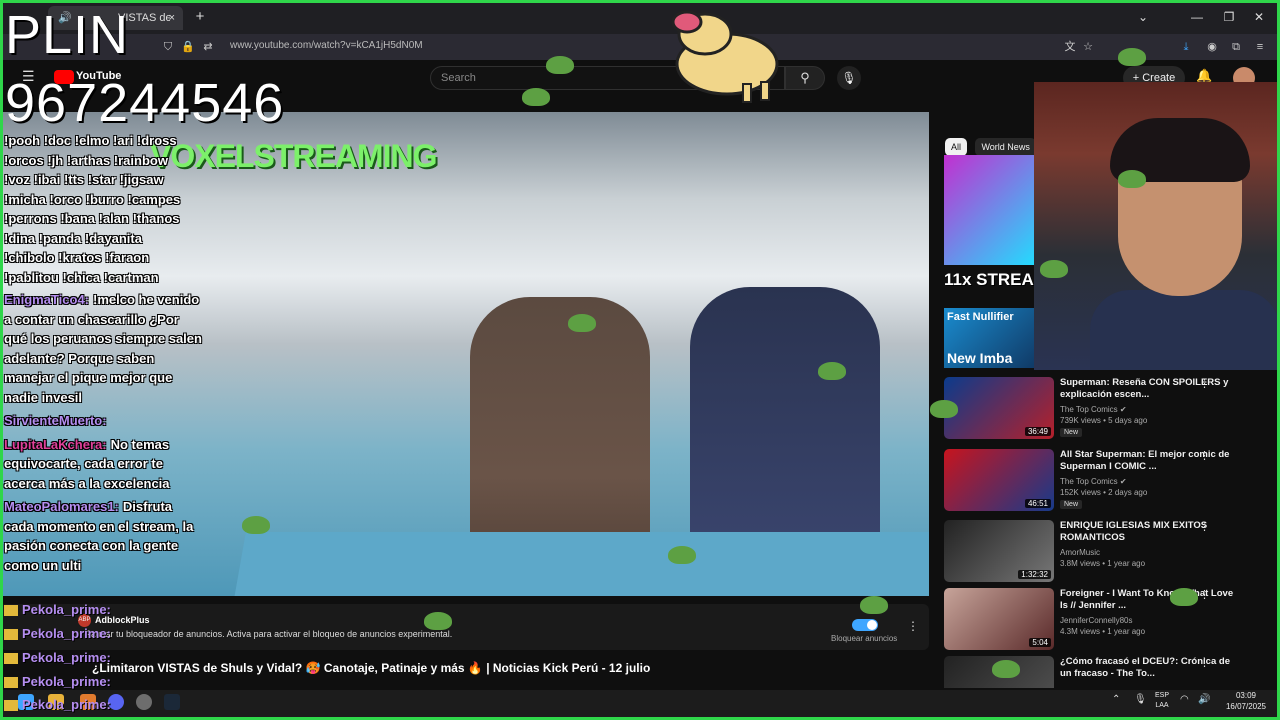 This screenshot has height=720, width=1280. I want to click on clock-date: 16/07/2025, so click(1246, 706).